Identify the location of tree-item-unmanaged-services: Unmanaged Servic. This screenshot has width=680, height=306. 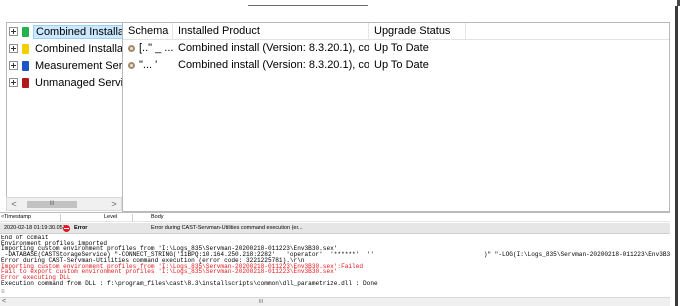
(64, 82).